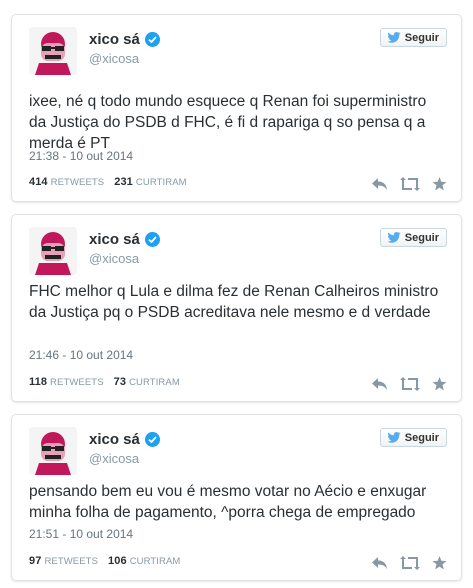  Describe the element at coordinates (35, 561) in the screenshot. I see `retweet-count: 97` at that location.